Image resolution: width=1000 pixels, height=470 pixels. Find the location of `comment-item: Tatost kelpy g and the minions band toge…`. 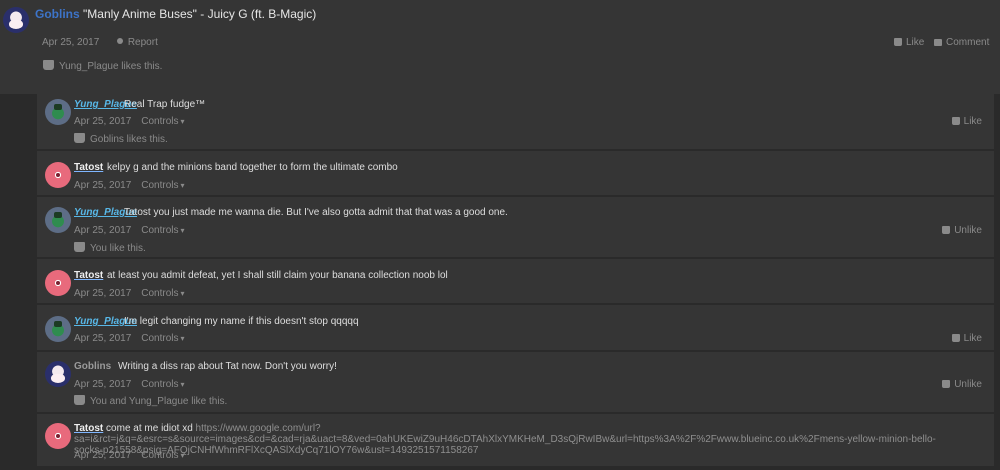

comment-item: Tatost kelpy g and the minions band toge… is located at coordinates (515, 173).